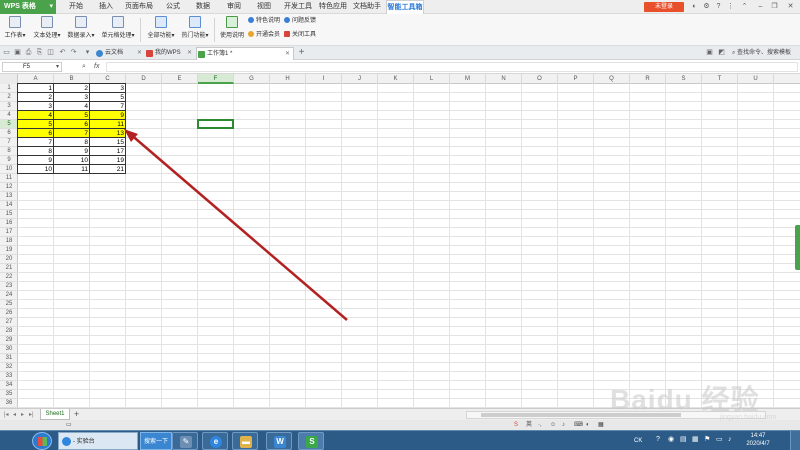  Describe the element at coordinates (15, 30) in the screenshot. I see `worksheet-button: 工作表▾` at that location.